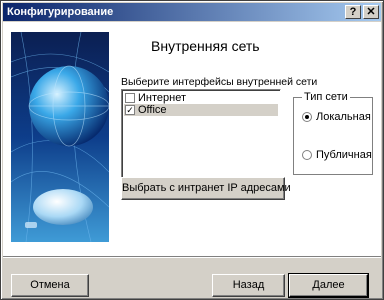 This screenshot has height=300, width=384. Describe the element at coordinates (371, 12) in the screenshot. I see `close-button: ✕` at that location.